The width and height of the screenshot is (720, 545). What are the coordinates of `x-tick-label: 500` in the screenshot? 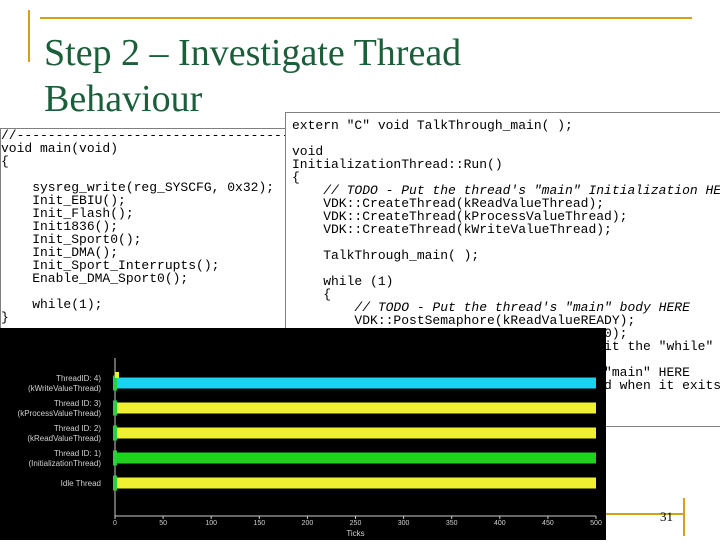 It's located at (596, 523).